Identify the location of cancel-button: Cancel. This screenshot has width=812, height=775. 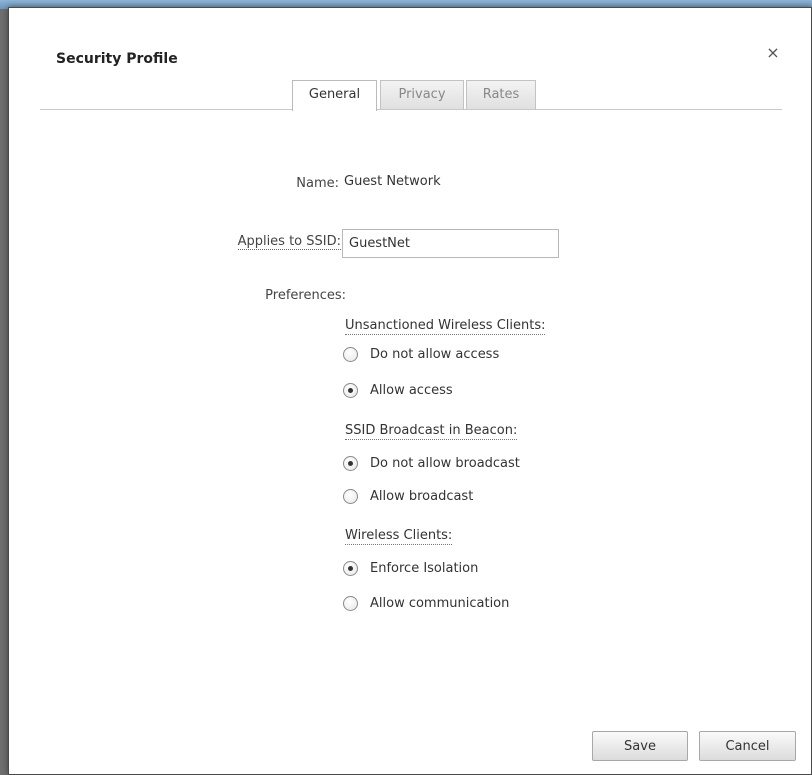
(747, 746).